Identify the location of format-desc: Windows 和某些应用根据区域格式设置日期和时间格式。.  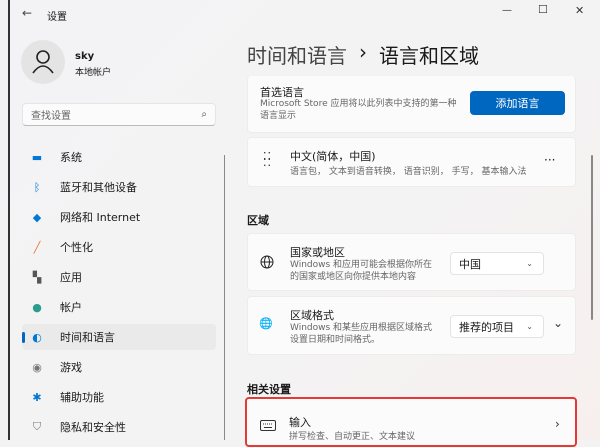
(361, 334).